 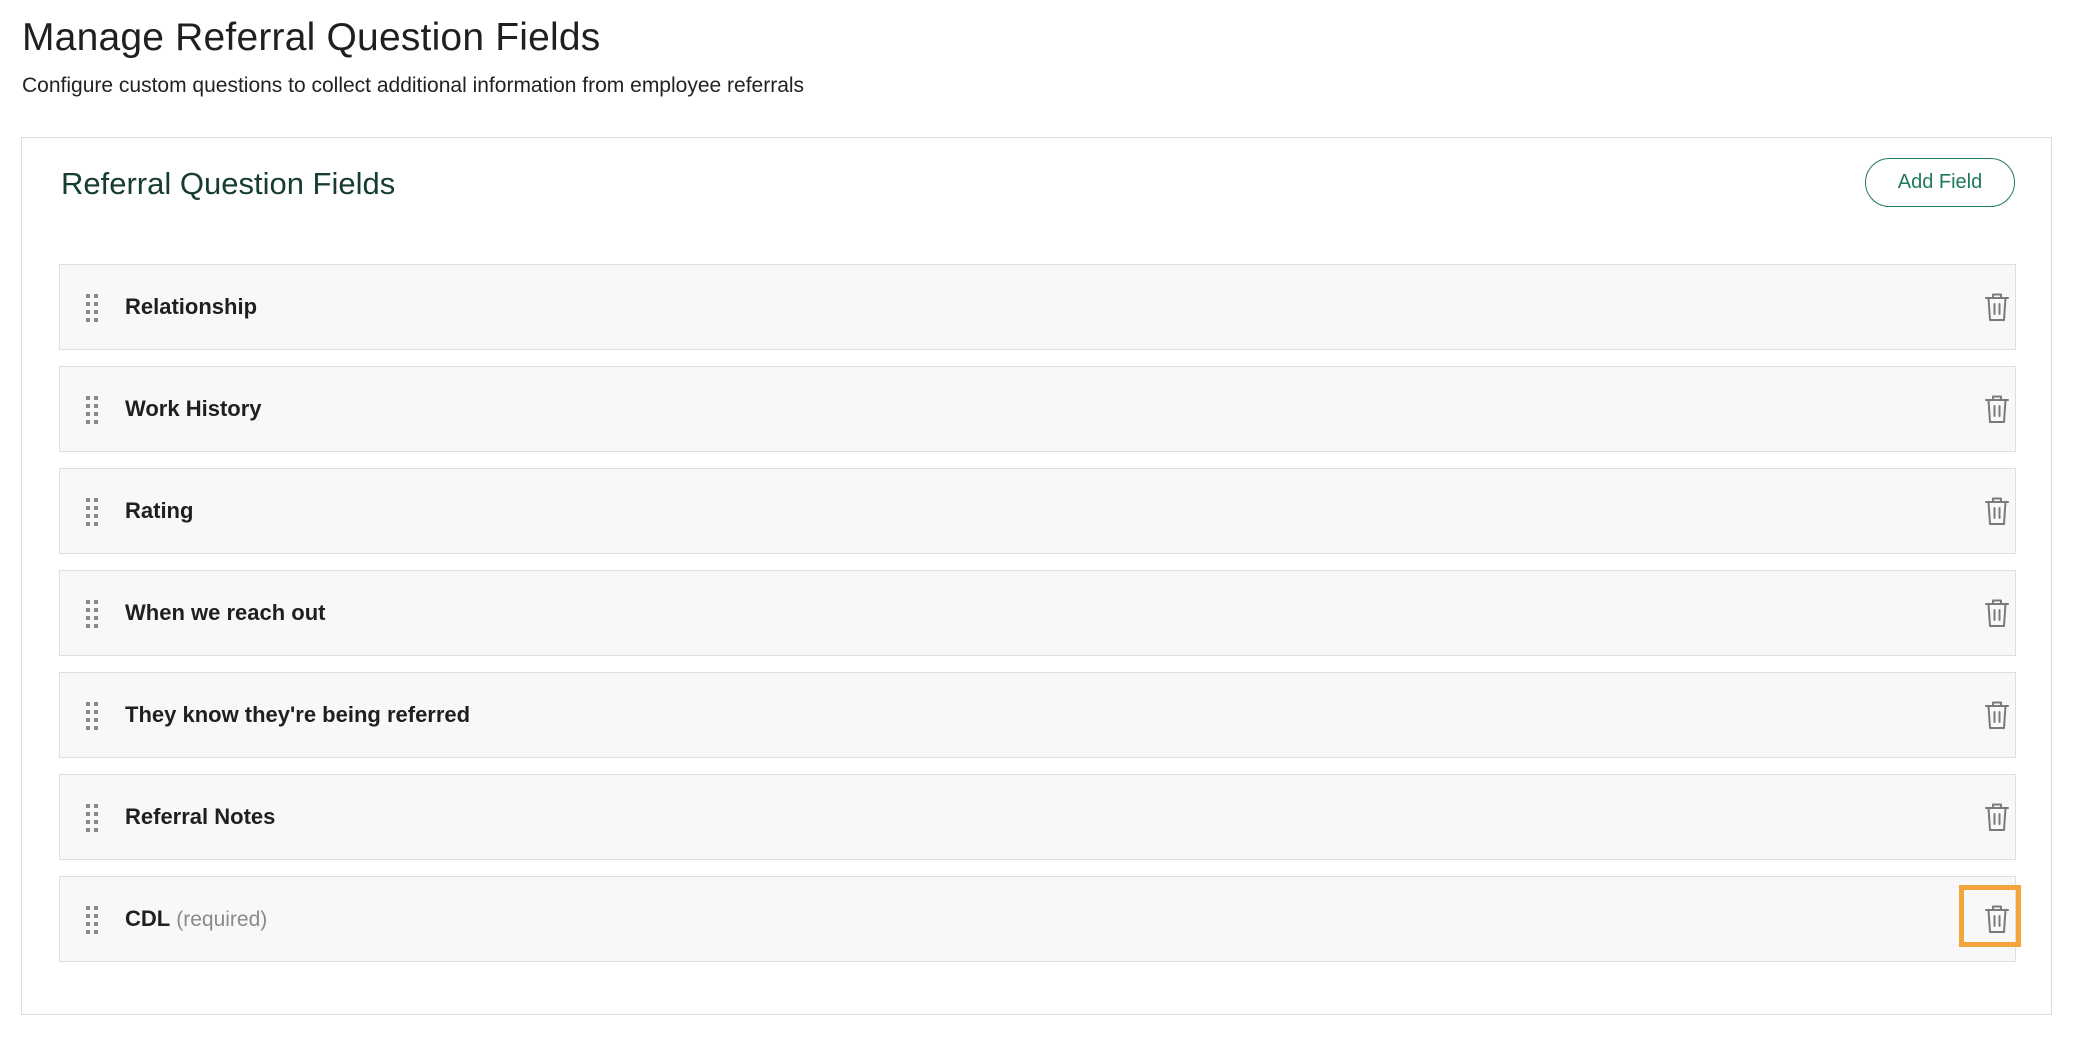 I want to click on field-label-wrap: Relationship, so click(x=194, y=307).